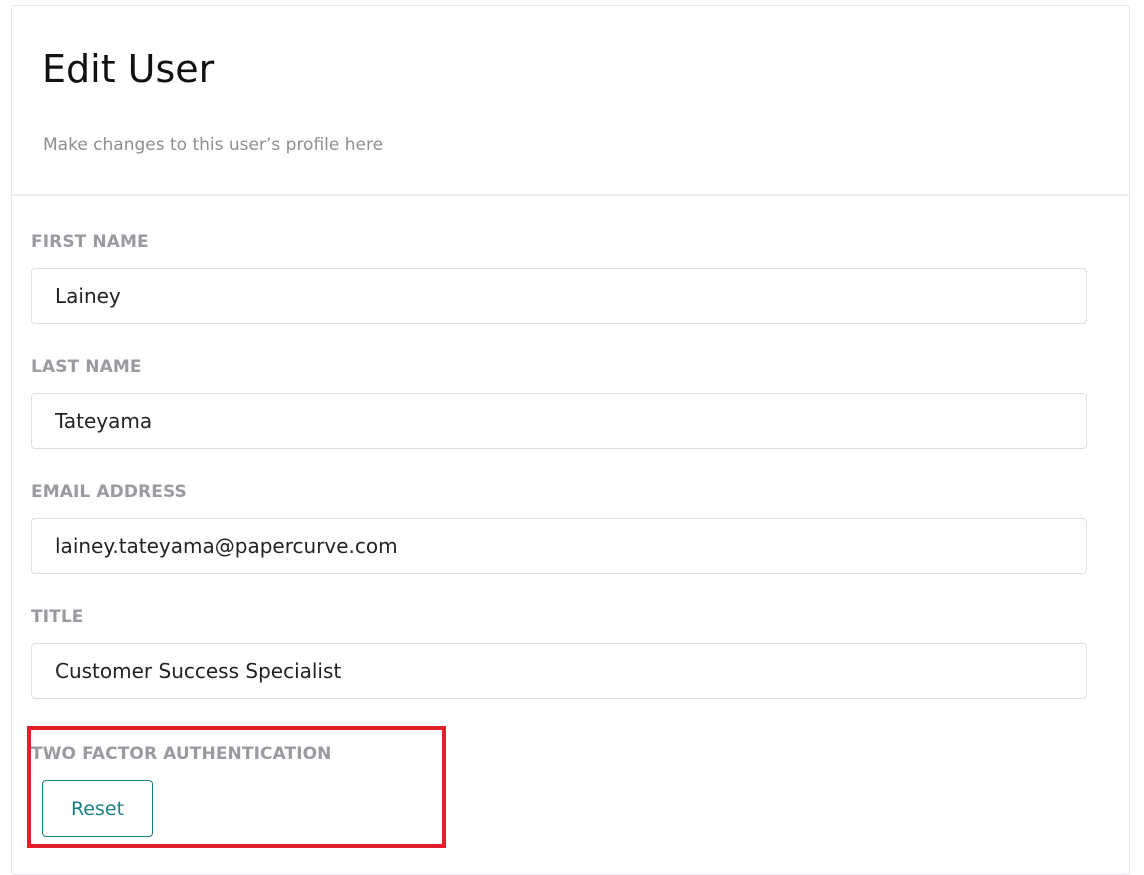  Describe the element at coordinates (559, 671) in the screenshot. I see `title-field` at that location.